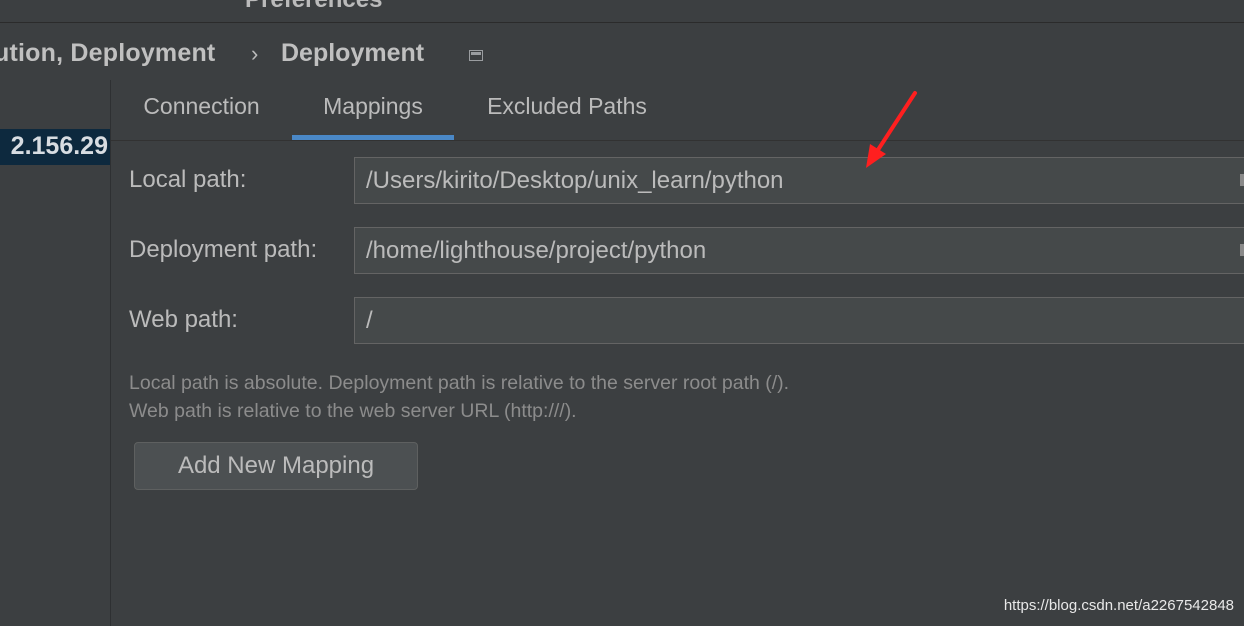 The width and height of the screenshot is (1244, 626). Describe the element at coordinates (373, 110) in the screenshot. I see `tab-mappings: Mappings` at that location.